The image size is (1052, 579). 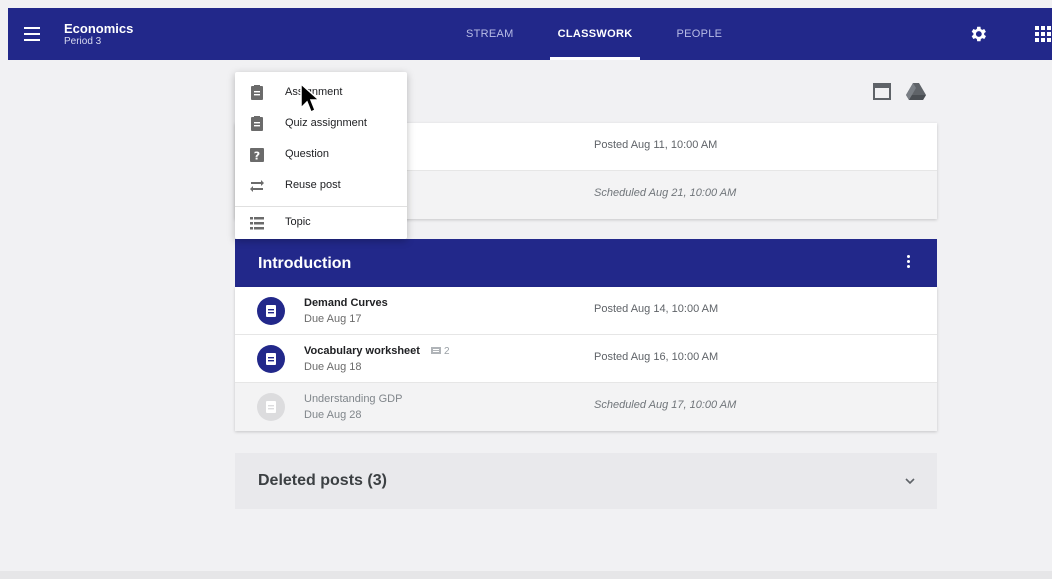 I want to click on menu-item-reuse-post: Reuse post, so click(x=321, y=186).